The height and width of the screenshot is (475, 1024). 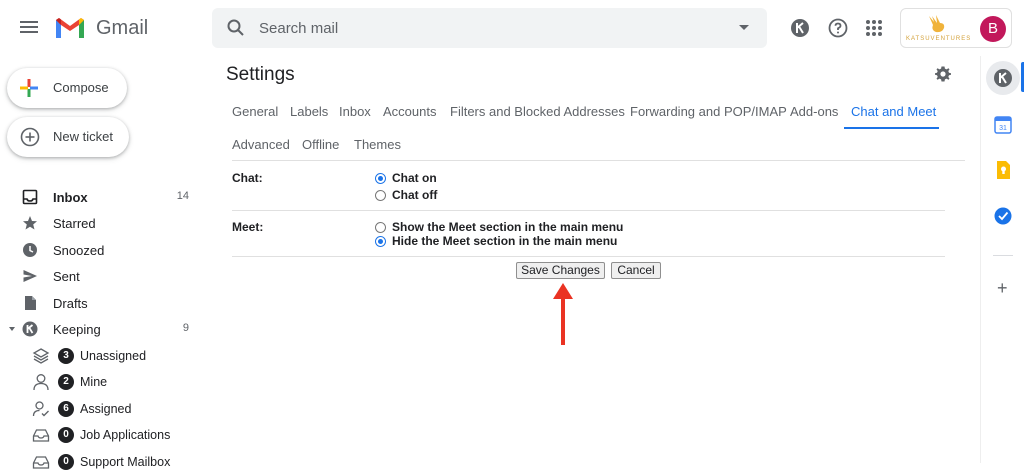 What do you see at coordinates (30, 303) in the screenshot?
I see `draft-icon` at bounding box center [30, 303].